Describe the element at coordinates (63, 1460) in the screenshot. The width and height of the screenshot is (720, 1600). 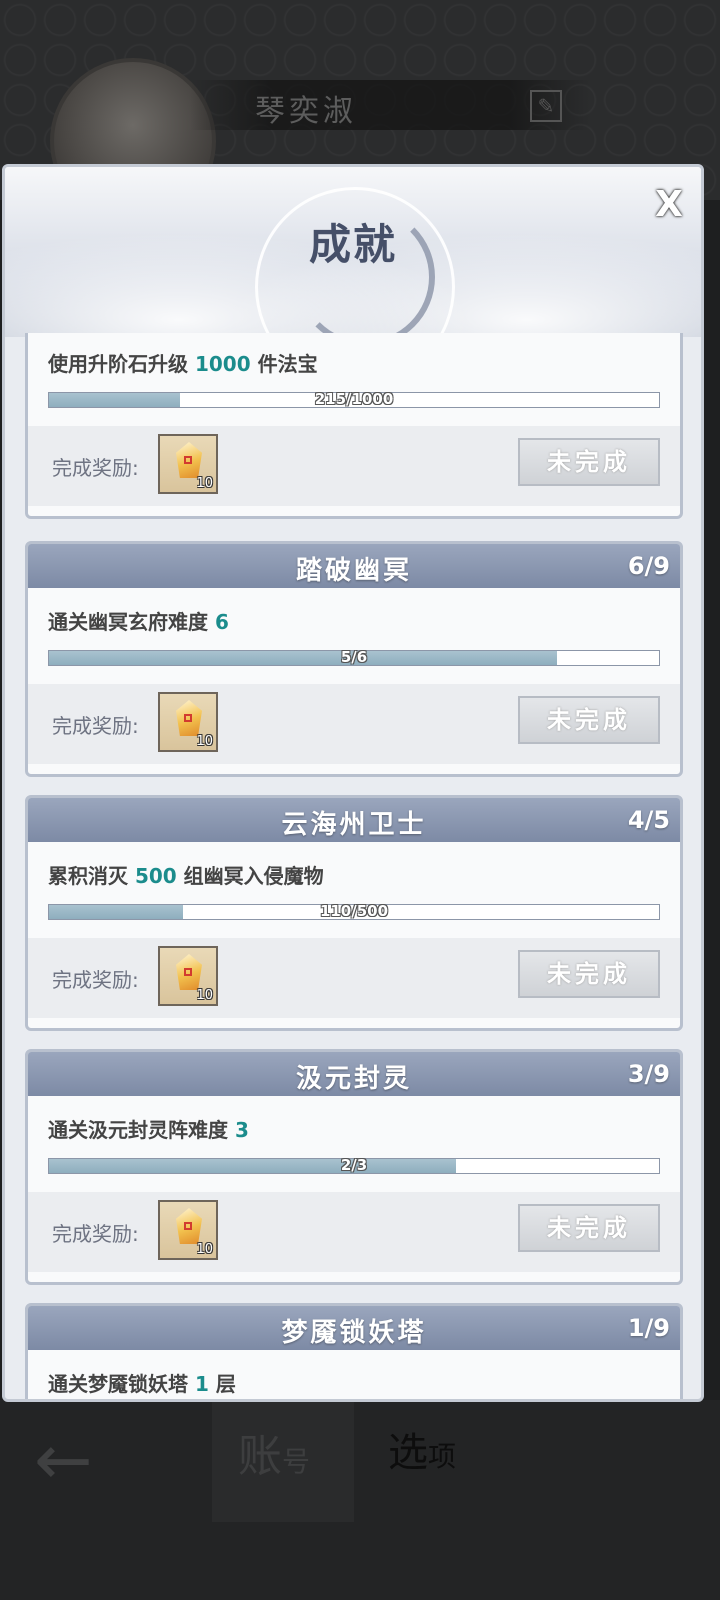
I see `back-arrow-icon: ←` at that location.